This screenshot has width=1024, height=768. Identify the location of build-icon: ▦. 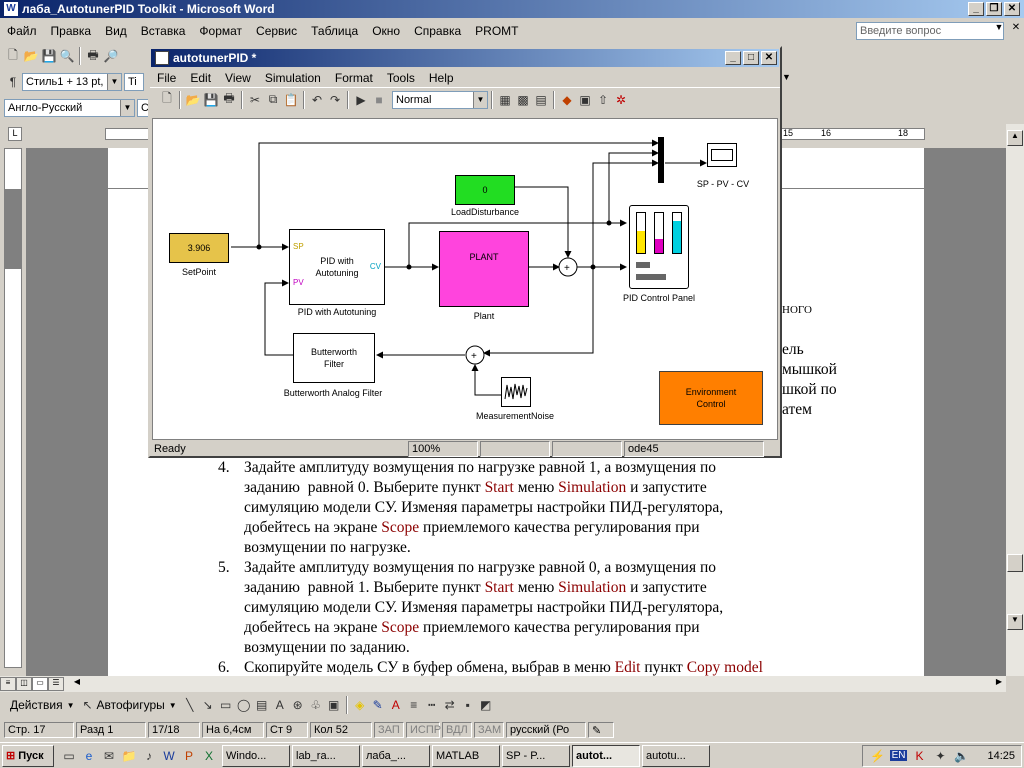
(505, 100).